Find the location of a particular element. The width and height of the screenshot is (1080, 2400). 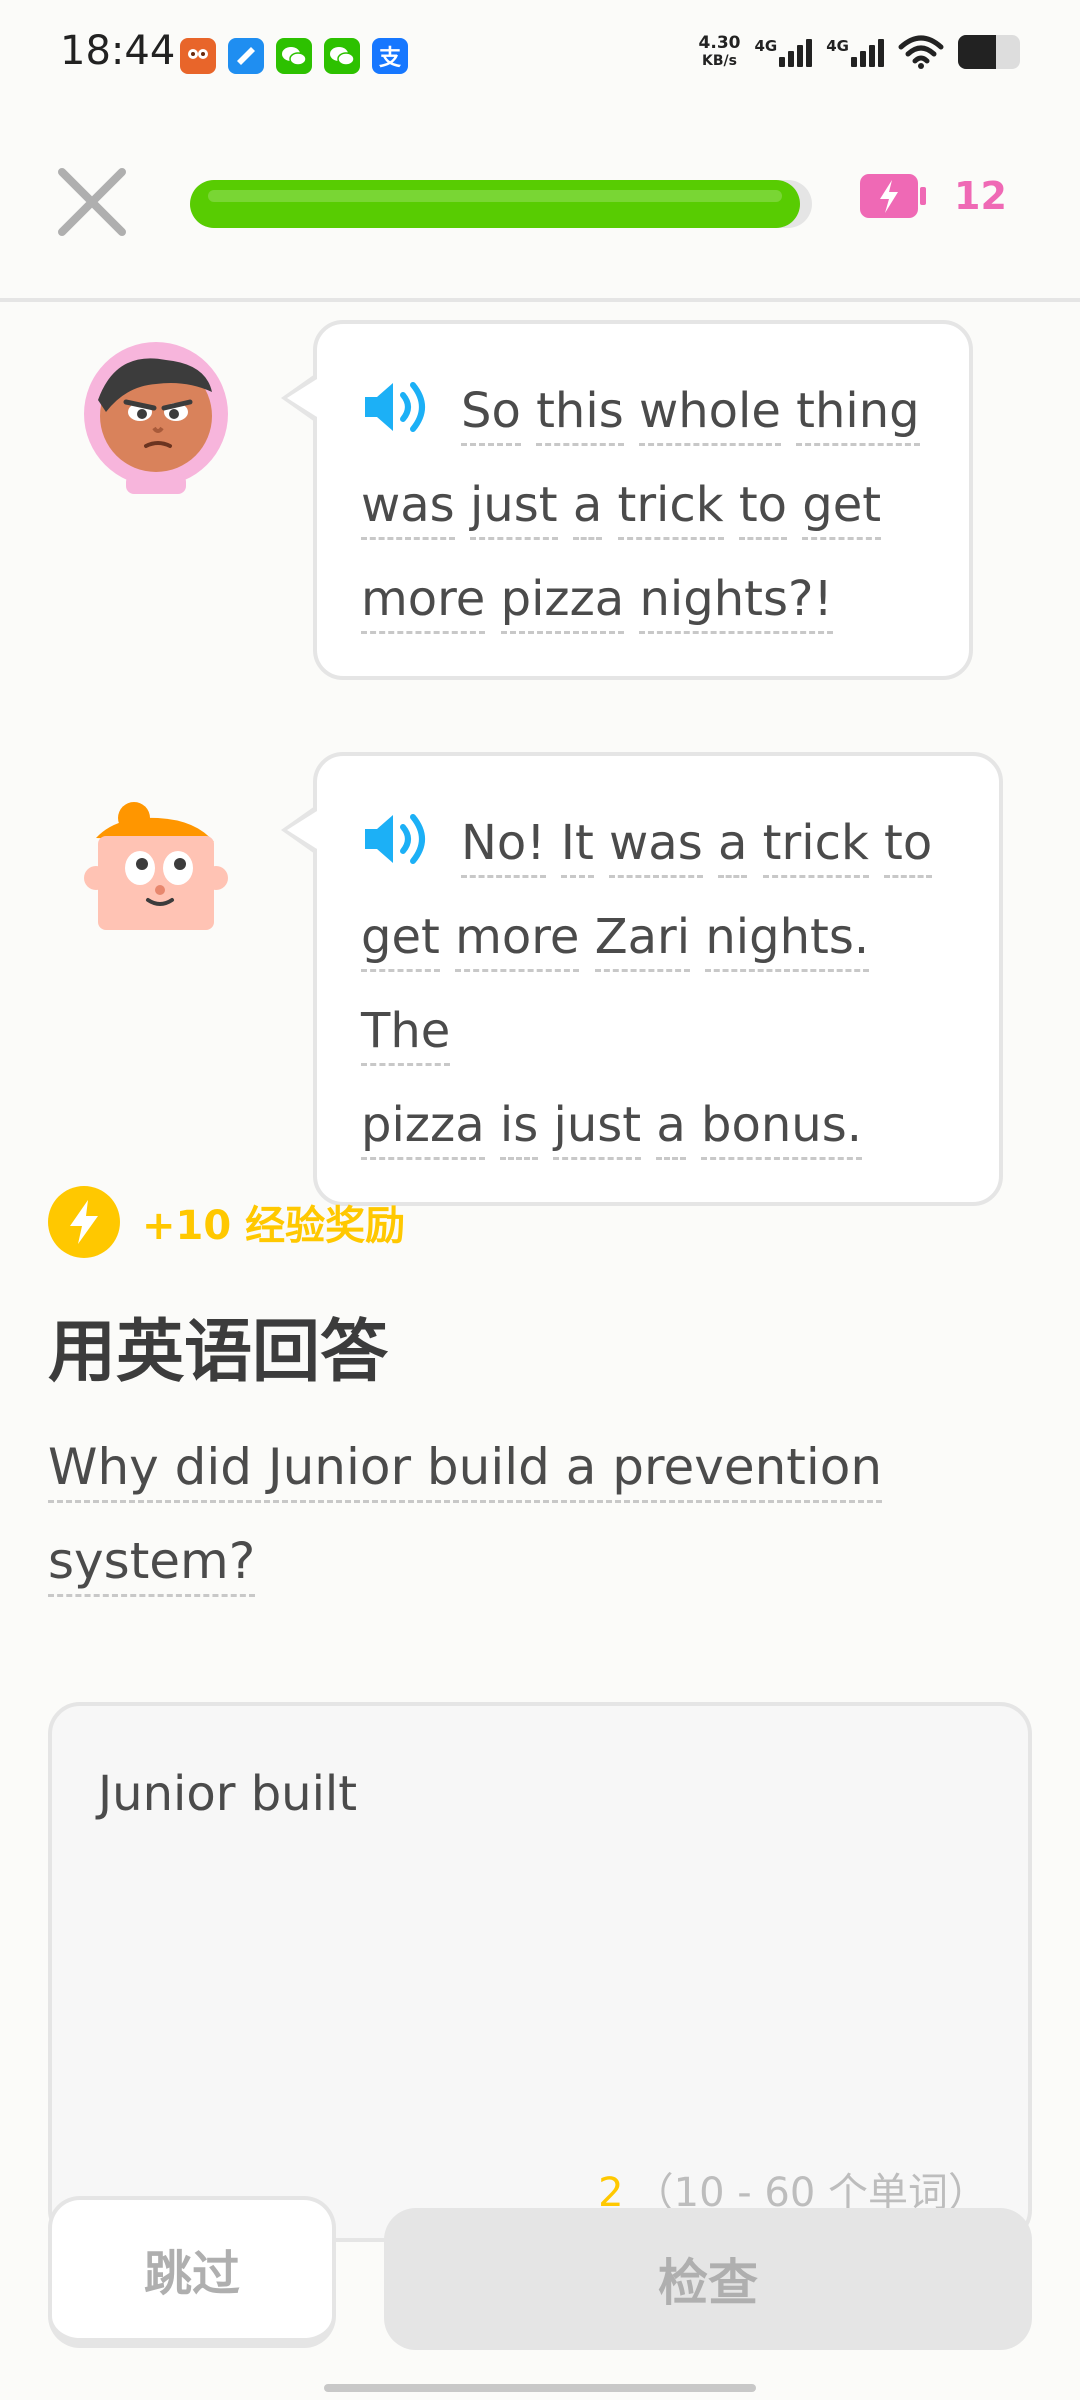

xp-bonus: +10 经验奖励 is located at coordinates (226, 1222).